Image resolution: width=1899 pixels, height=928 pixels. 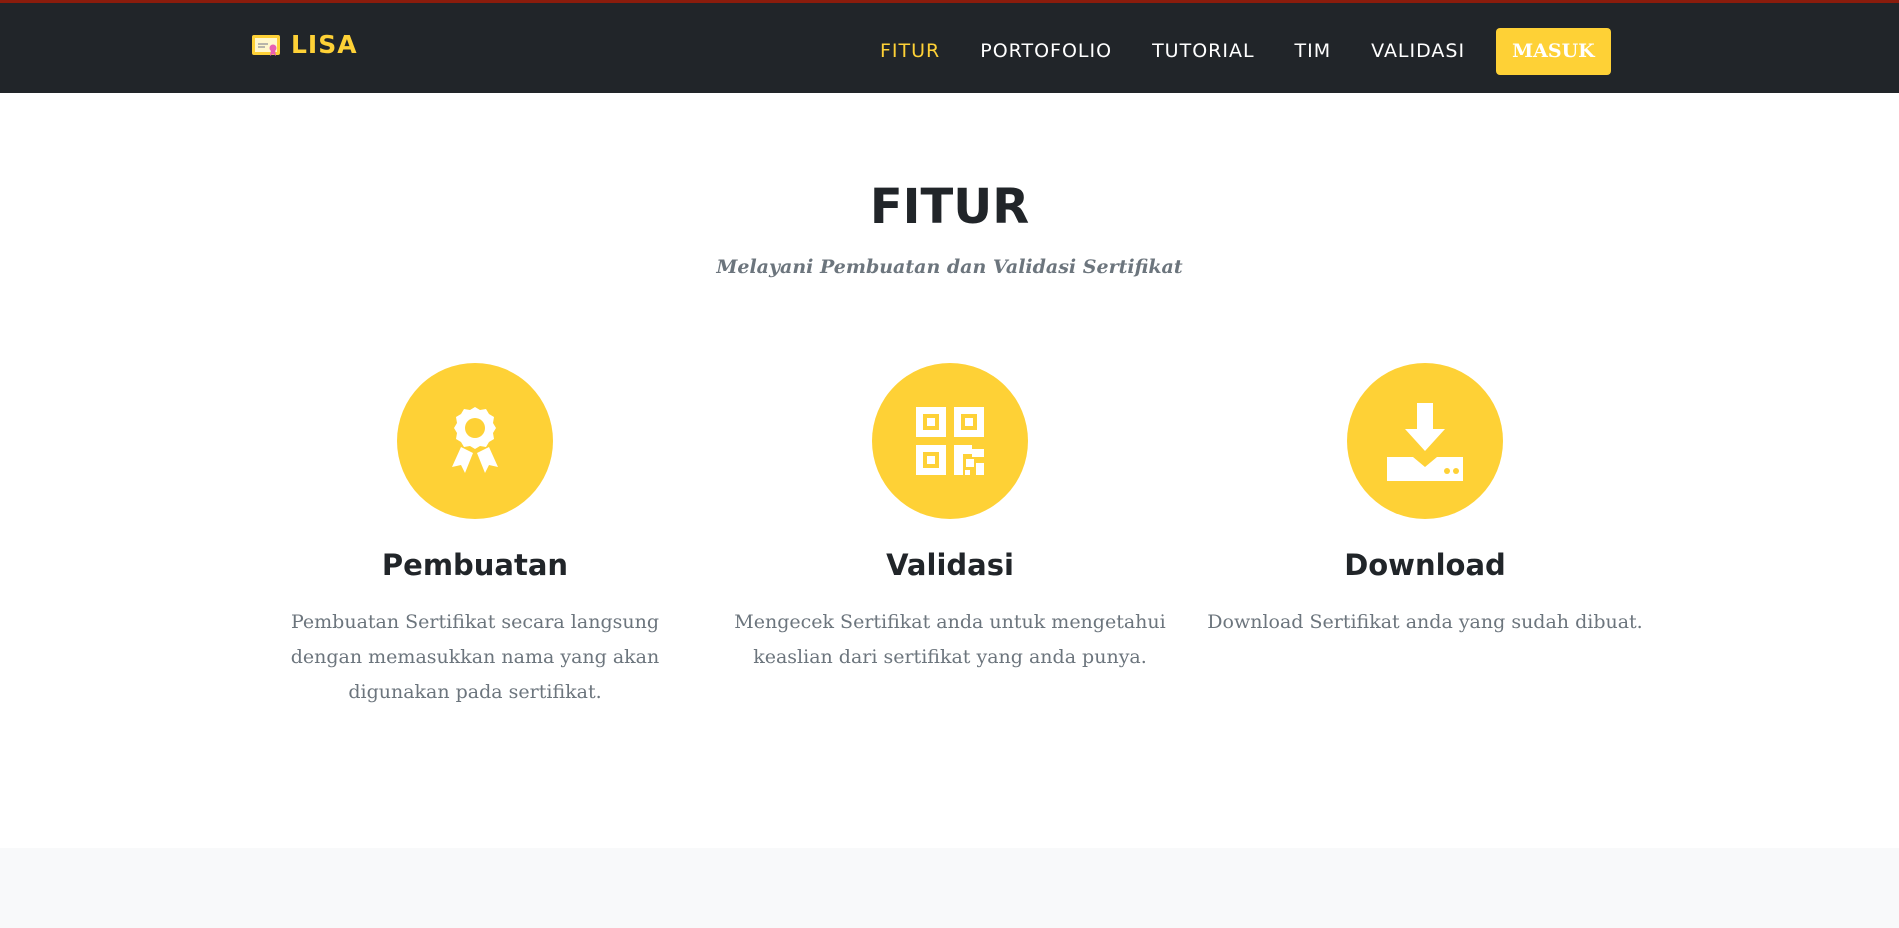 I want to click on nav-link-portofolio: PORTOFOLIO, so click(x=1046, y=51).